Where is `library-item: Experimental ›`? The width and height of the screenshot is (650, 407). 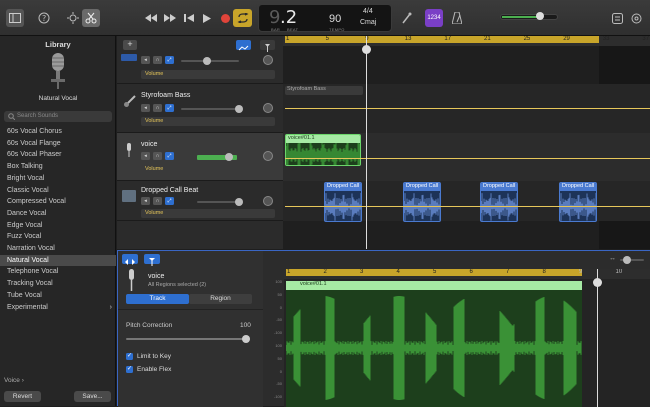 library-item: Experimental › is located at coordinates (58, 308).